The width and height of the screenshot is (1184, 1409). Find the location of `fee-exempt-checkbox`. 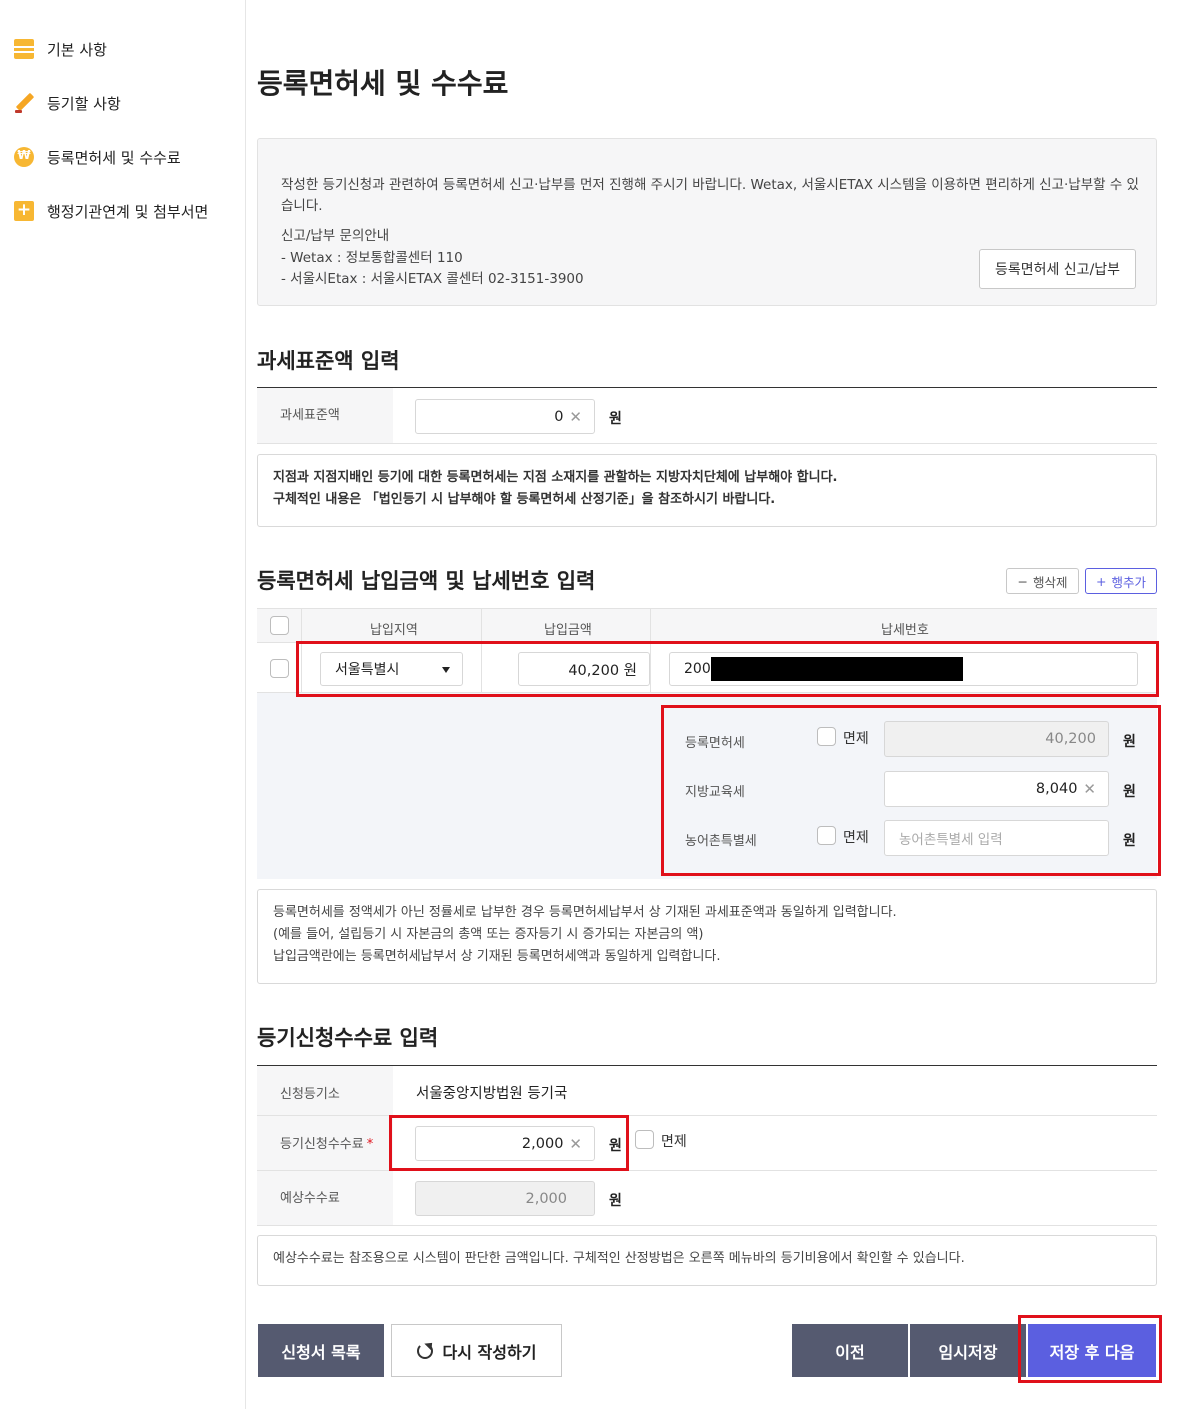

fee-exempt-checkbox is located at coordinates (644, 1139).